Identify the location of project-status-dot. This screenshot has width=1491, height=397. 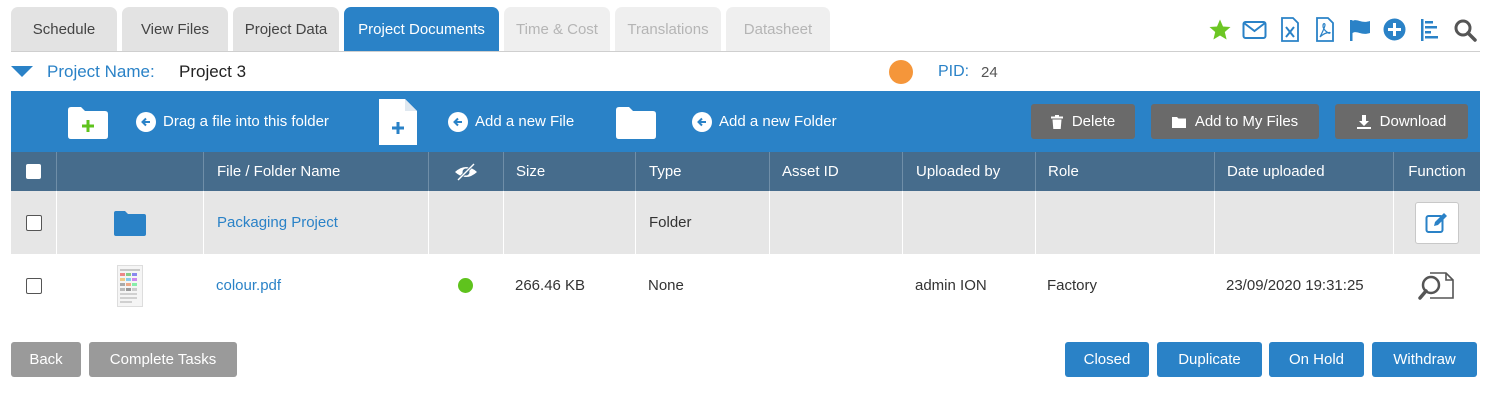
(901, 72).